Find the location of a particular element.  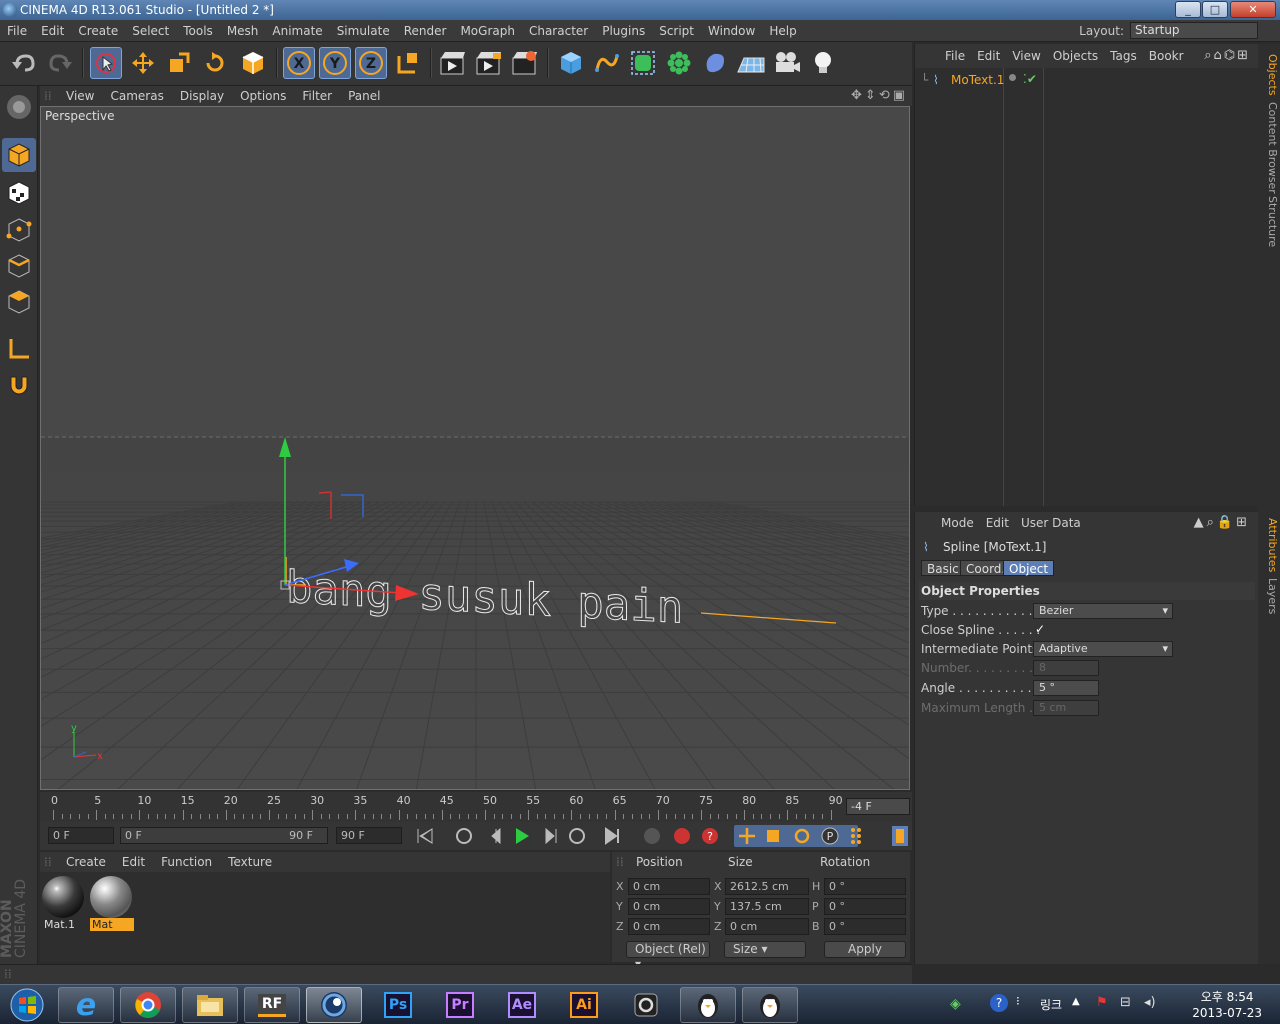

network-status-icon: ⊟ is located at coordinates (1125, 1002).